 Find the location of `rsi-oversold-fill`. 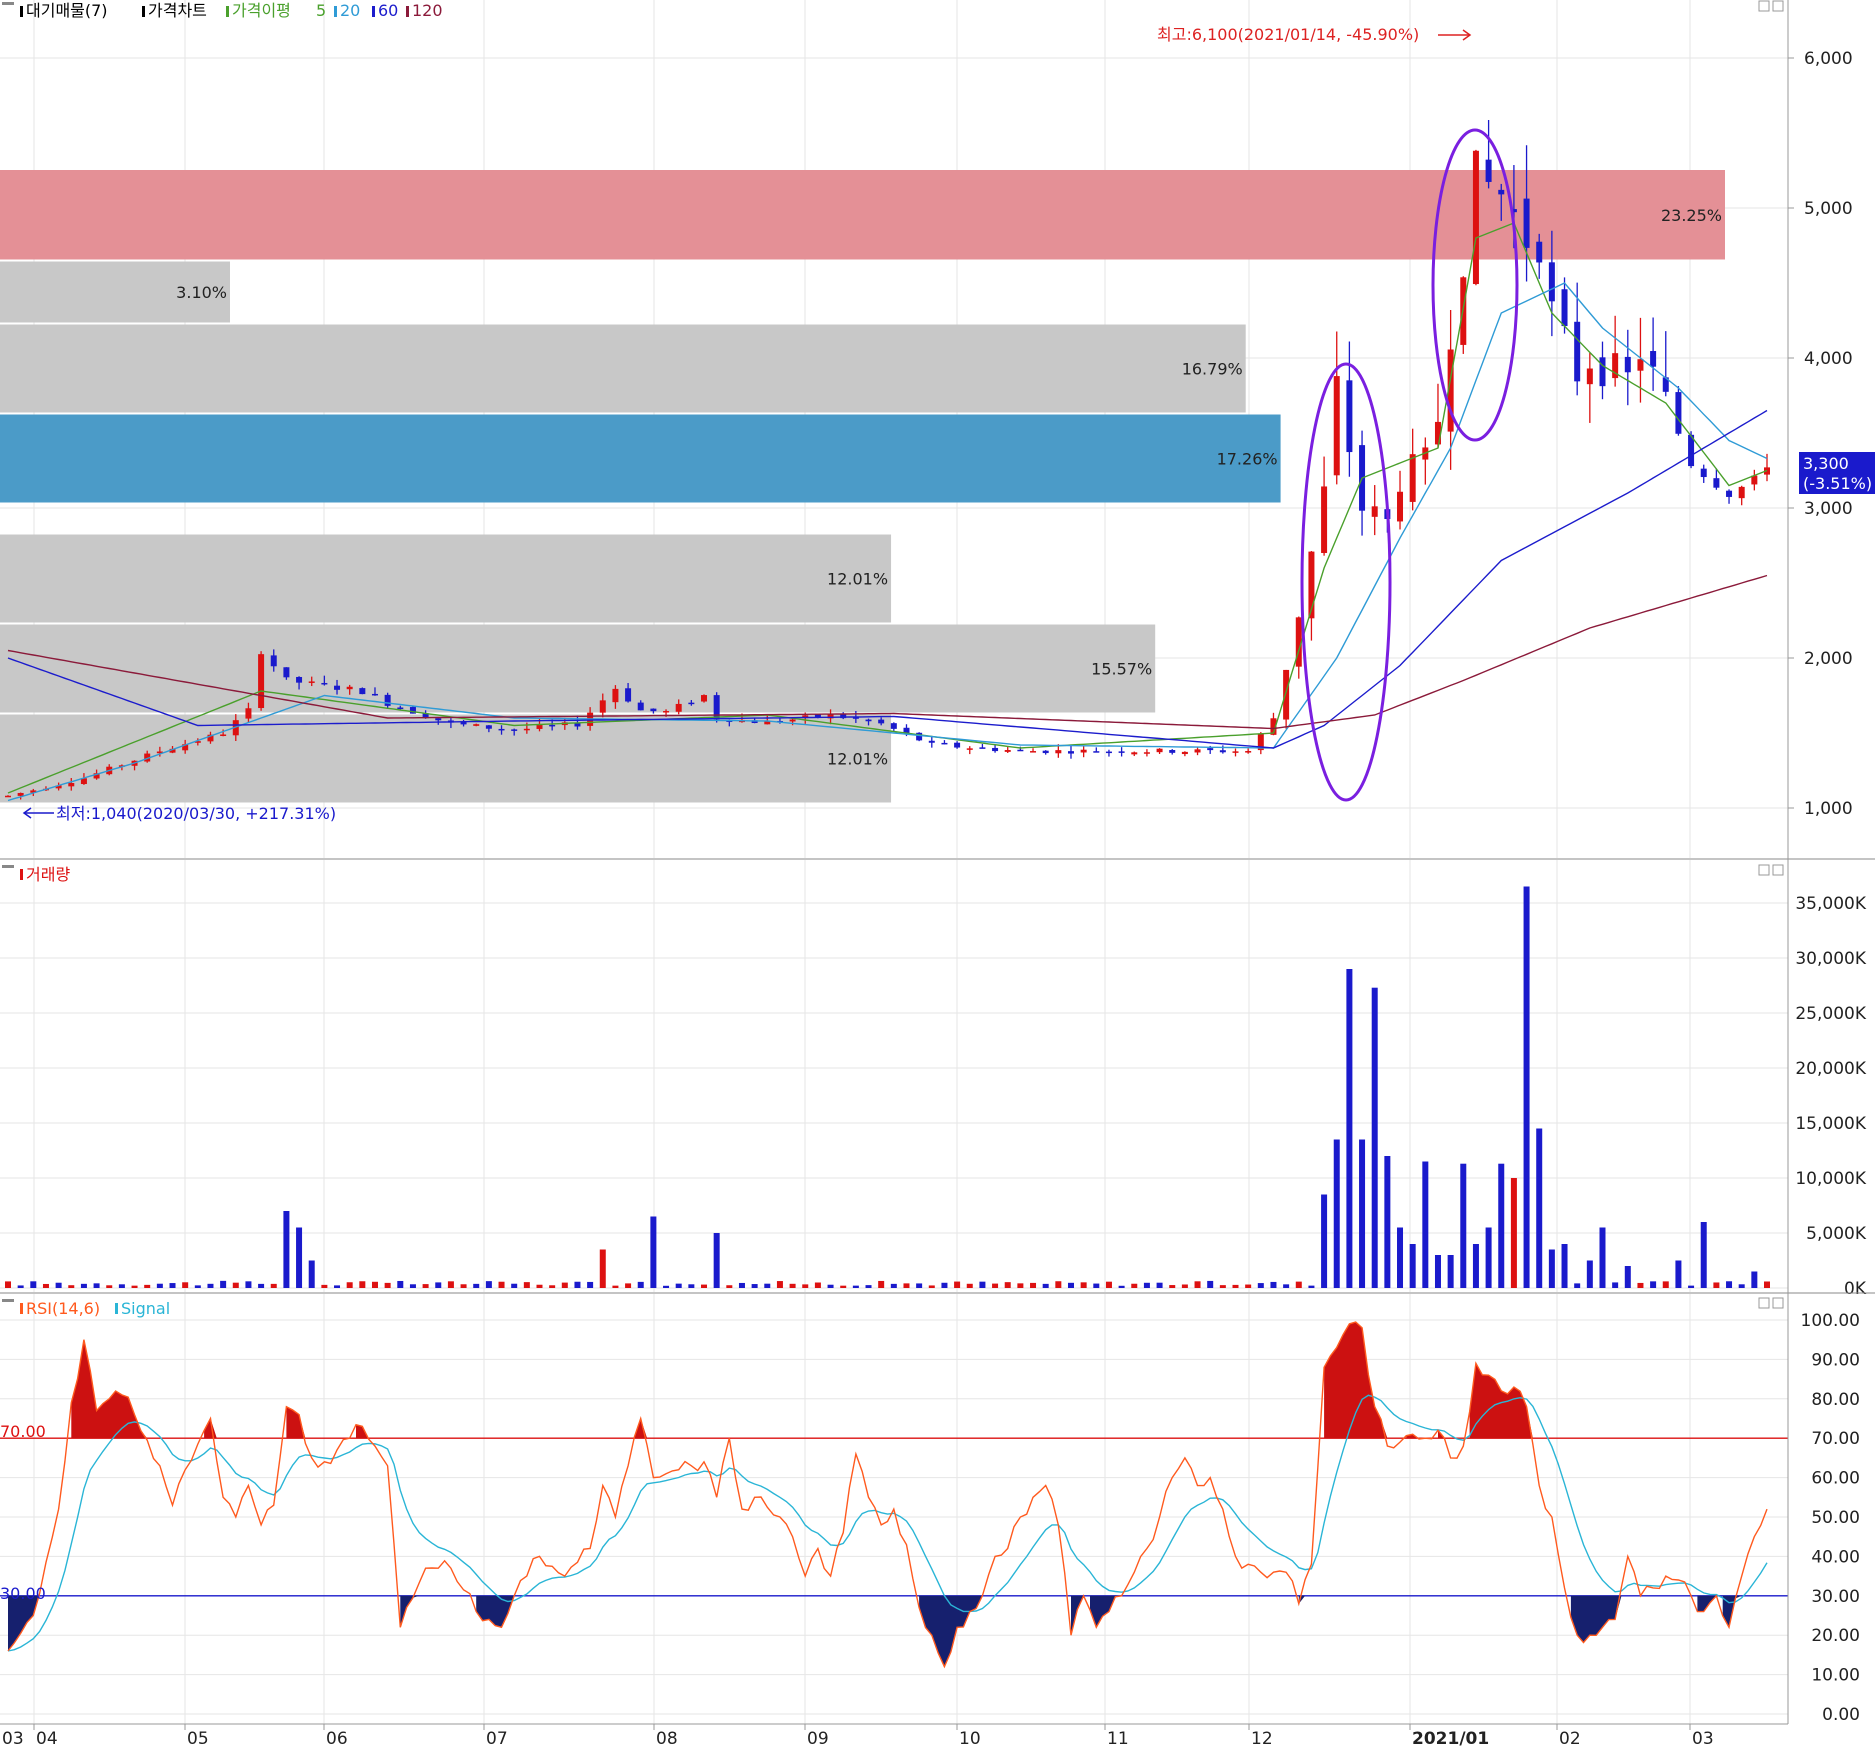

rsi-oversold-fill is located at coordinates (875, 1631).